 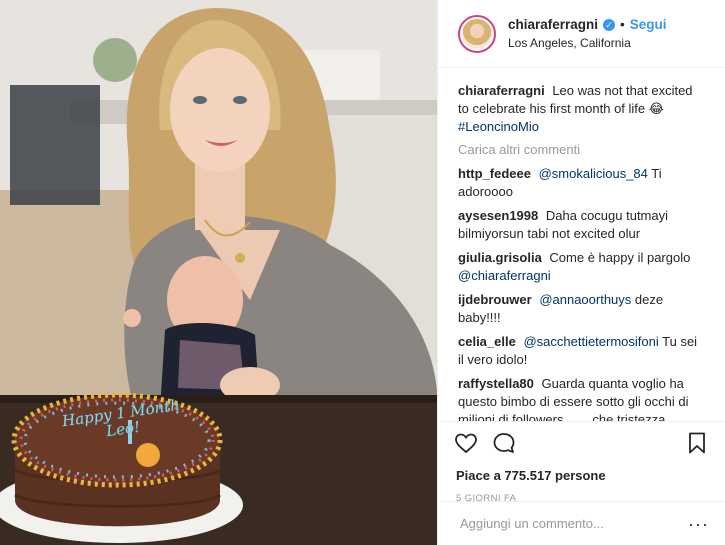 What do you see at coordinates (590, 341) in the screenshot?
I see `comment-mention: @sacchettietermosifoni` at bounding box center [590, 341].